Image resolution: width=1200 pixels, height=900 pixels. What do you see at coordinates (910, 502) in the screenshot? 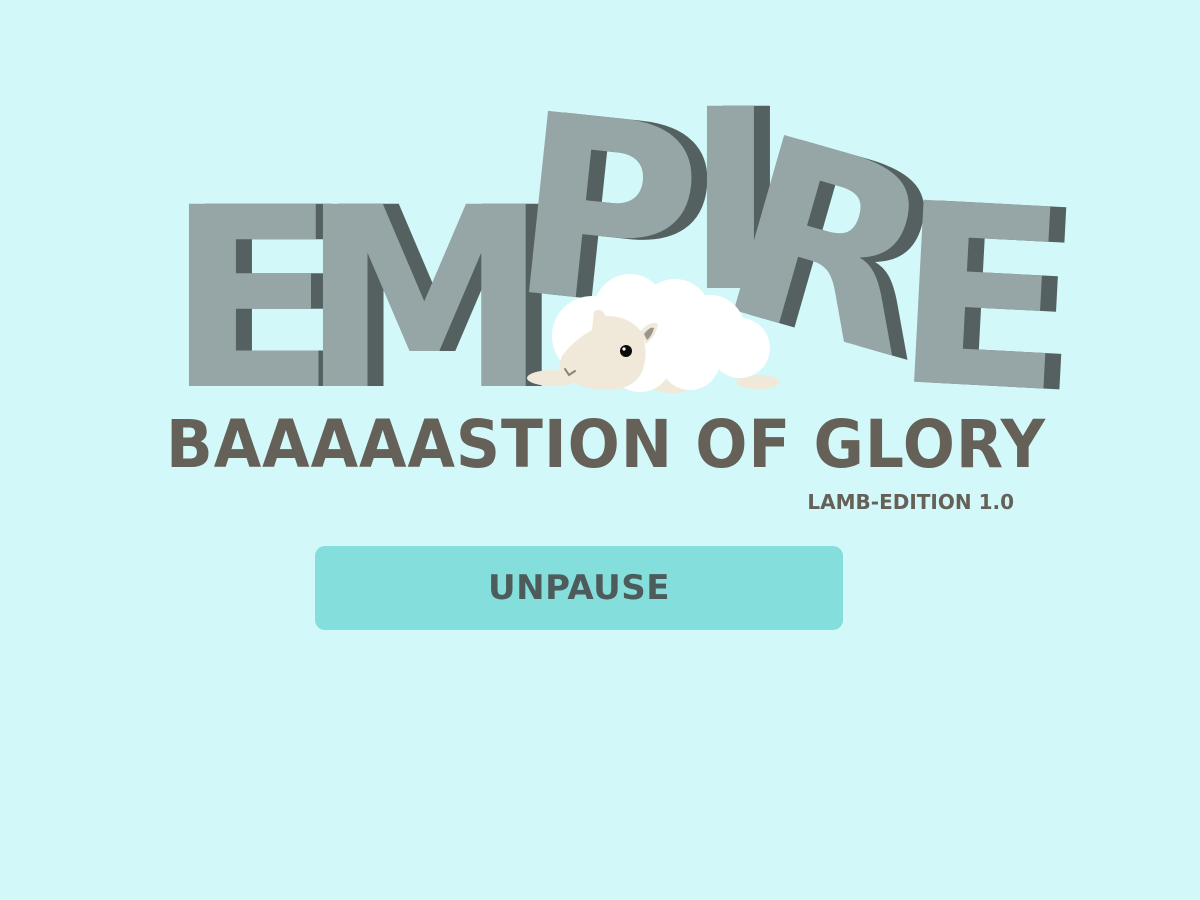
I see `edition-label: LAMB-EDITION 1.0` at bounding box center [910, 502].